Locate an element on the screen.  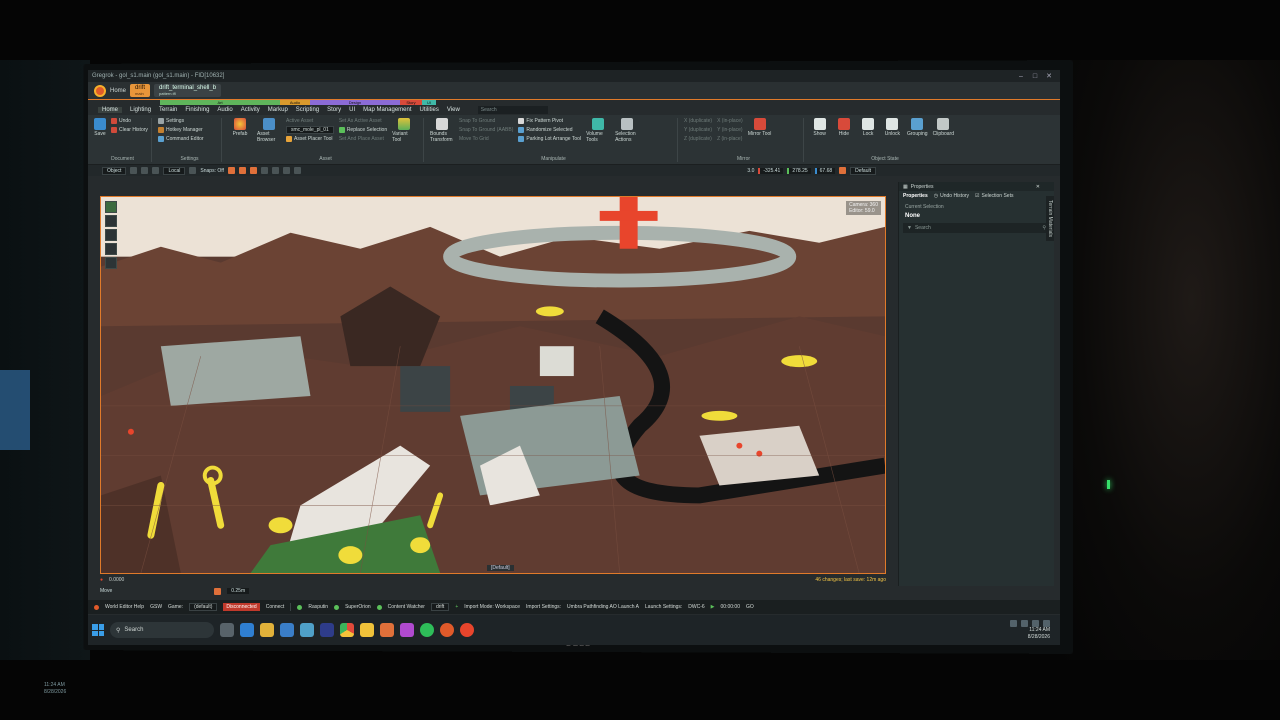
editor-app-icon is located at coordinates (387, 630).